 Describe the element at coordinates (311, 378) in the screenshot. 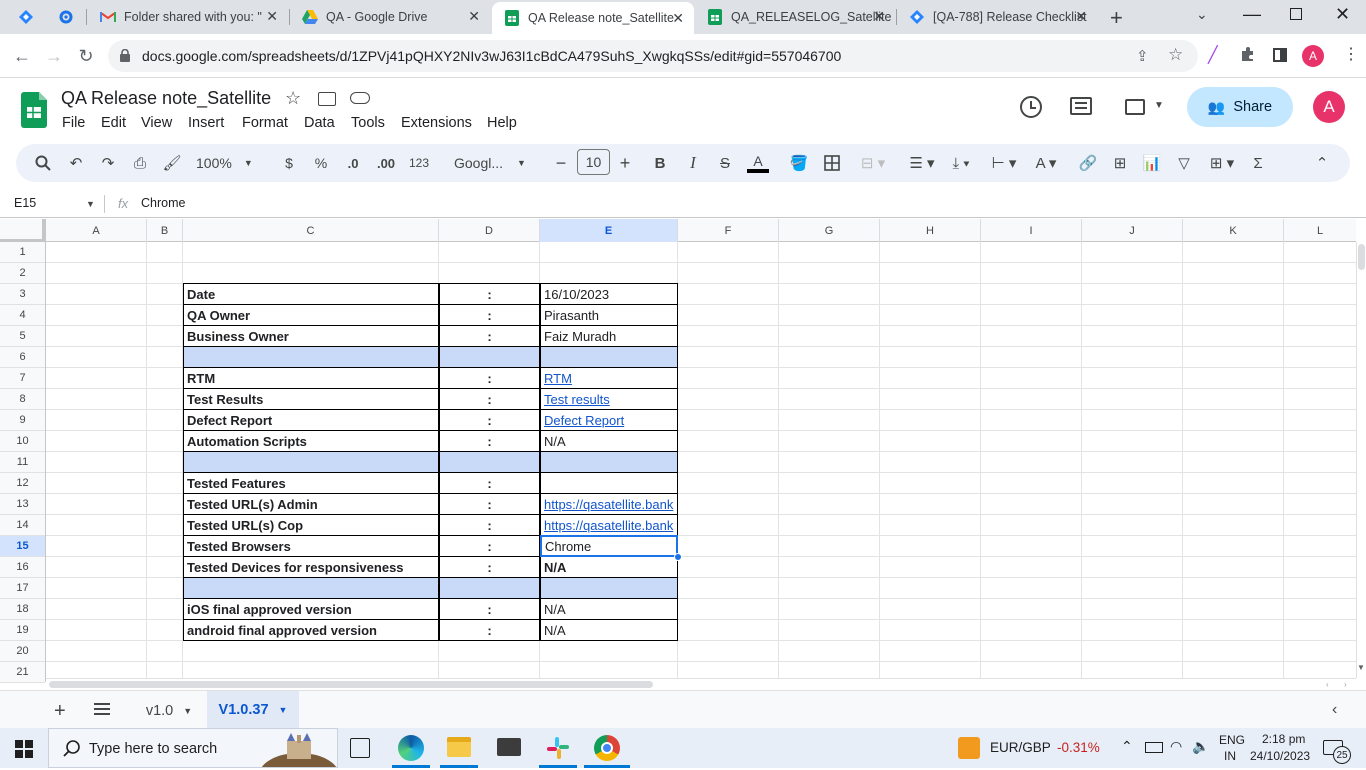

I see `cell-c7: RTM` at that location.